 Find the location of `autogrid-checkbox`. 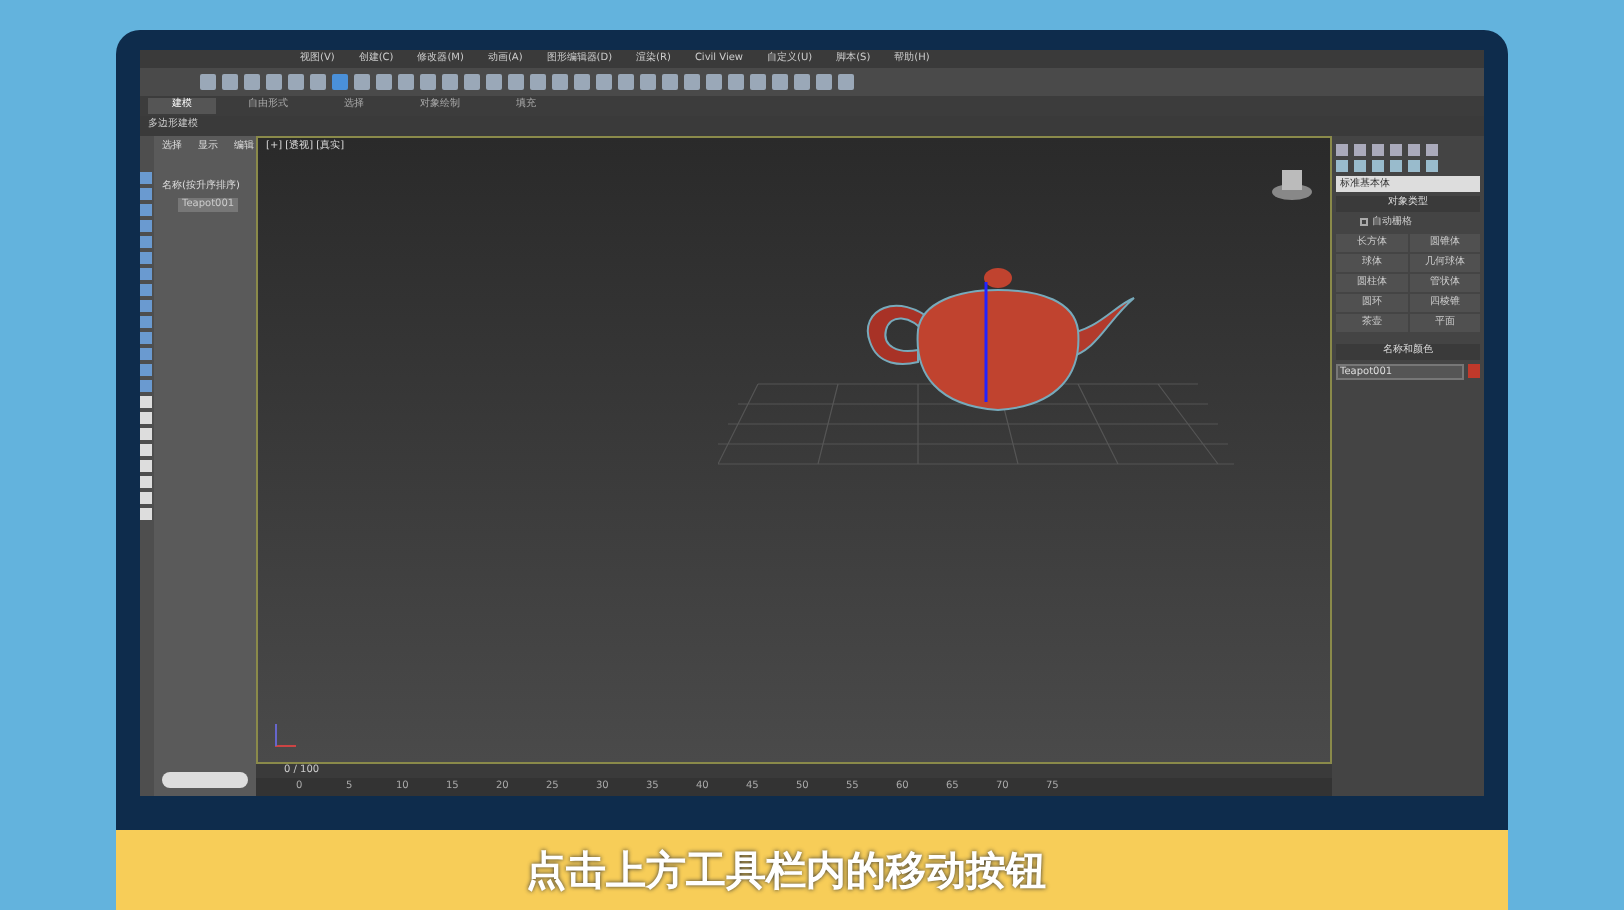

autogrid-checkbox is located at coordinates (1364, 222).